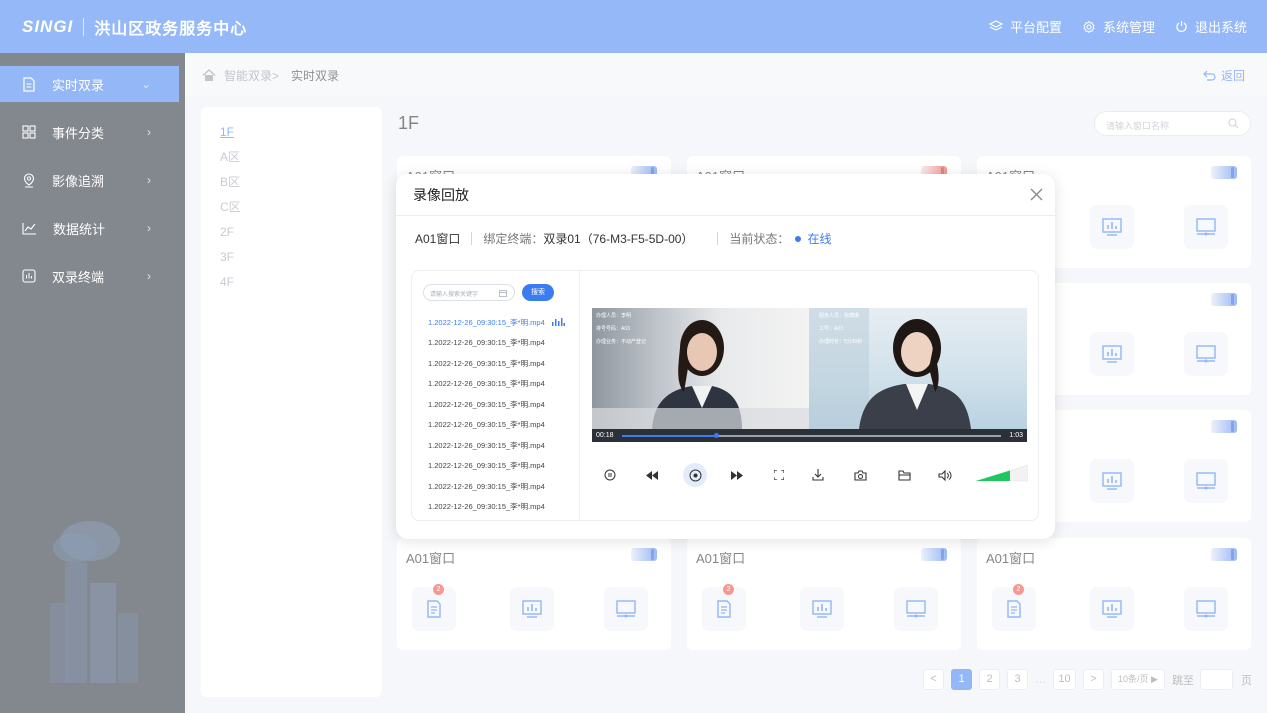 This screenshot has width=1267, height=713. Describe the element at coordinates (700, 368) in the screenshot. I see `video-pane-client: 办理人员：李明 排号号码：A03 办理业务：不动产登记` at that location.